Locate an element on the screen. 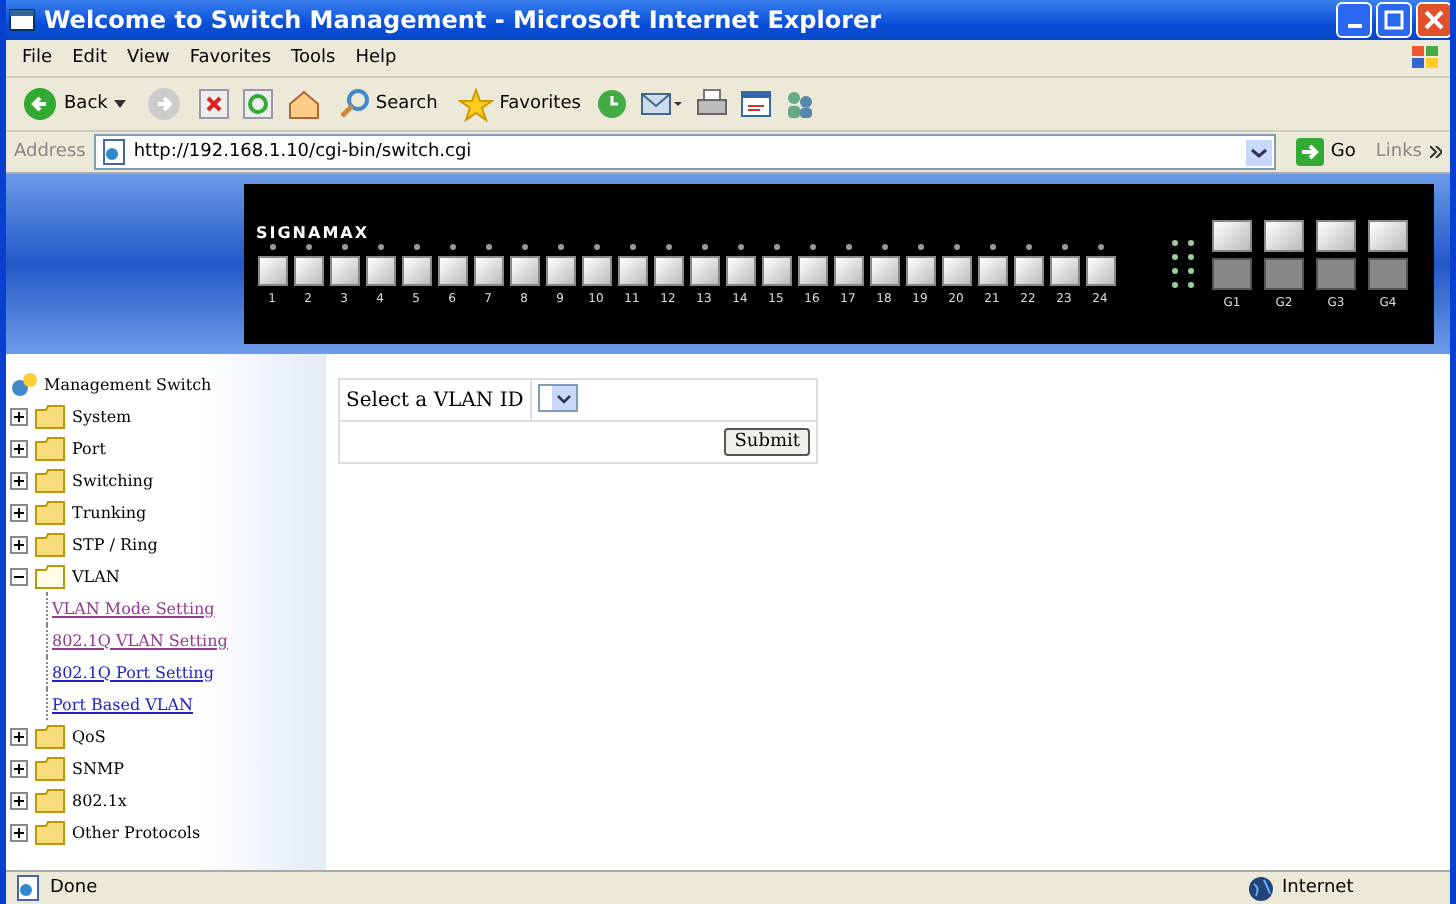  tree-link: 802.1Q VLAN Setting is located at coordinates (140, 640).